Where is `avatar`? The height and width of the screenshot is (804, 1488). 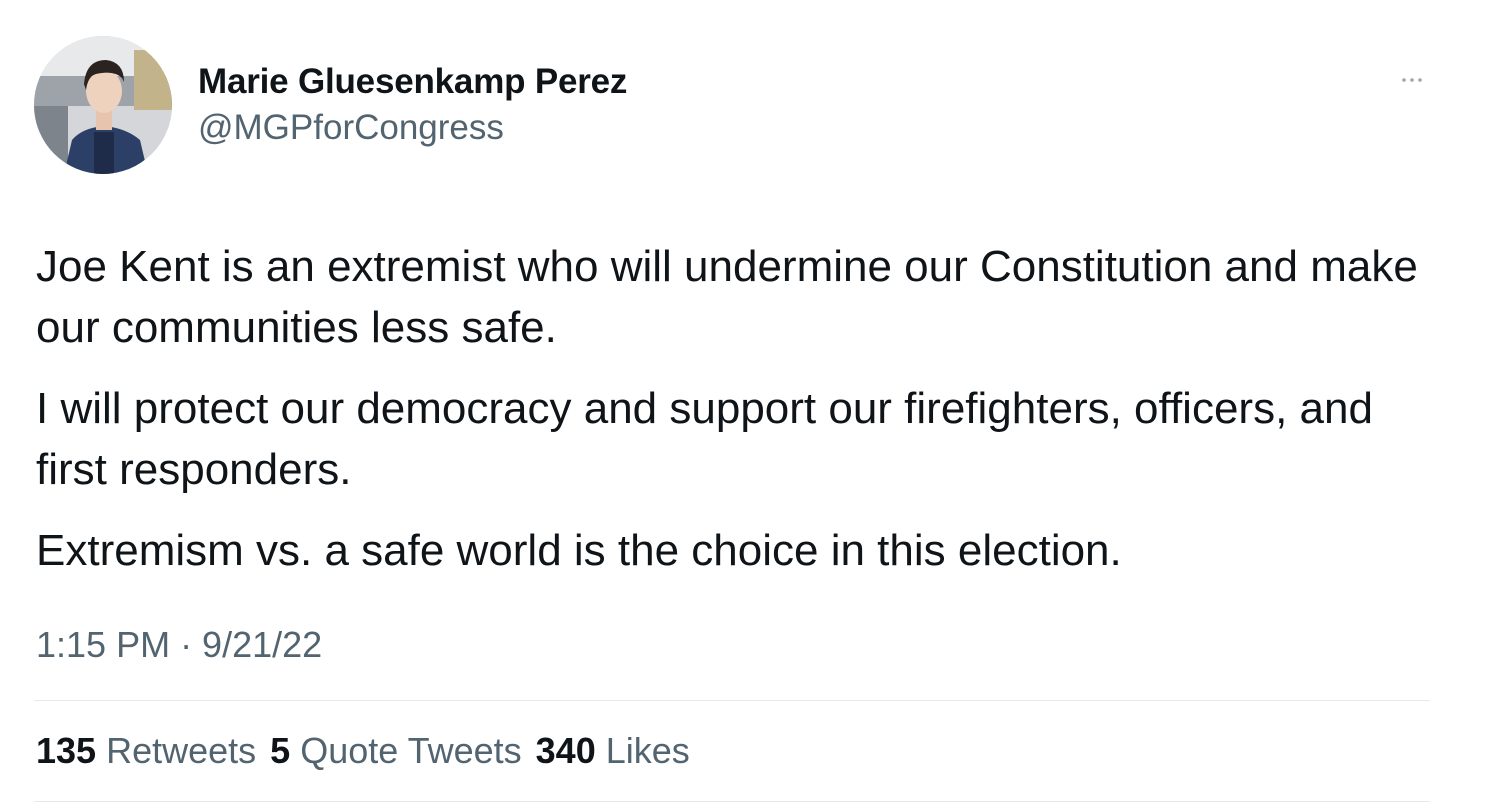
avatar is located at coordinates (103, 105).